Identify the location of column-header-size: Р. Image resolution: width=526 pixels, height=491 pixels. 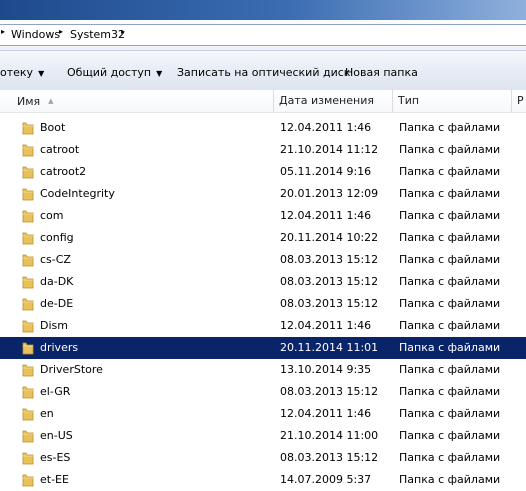
(519, 101).